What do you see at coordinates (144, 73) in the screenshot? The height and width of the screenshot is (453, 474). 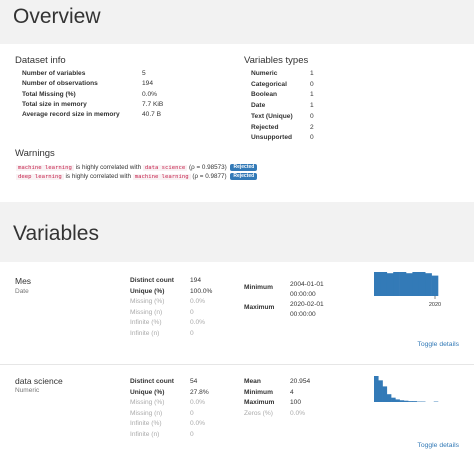 I see `stat-value: 5` at bounding box center [144, 73].